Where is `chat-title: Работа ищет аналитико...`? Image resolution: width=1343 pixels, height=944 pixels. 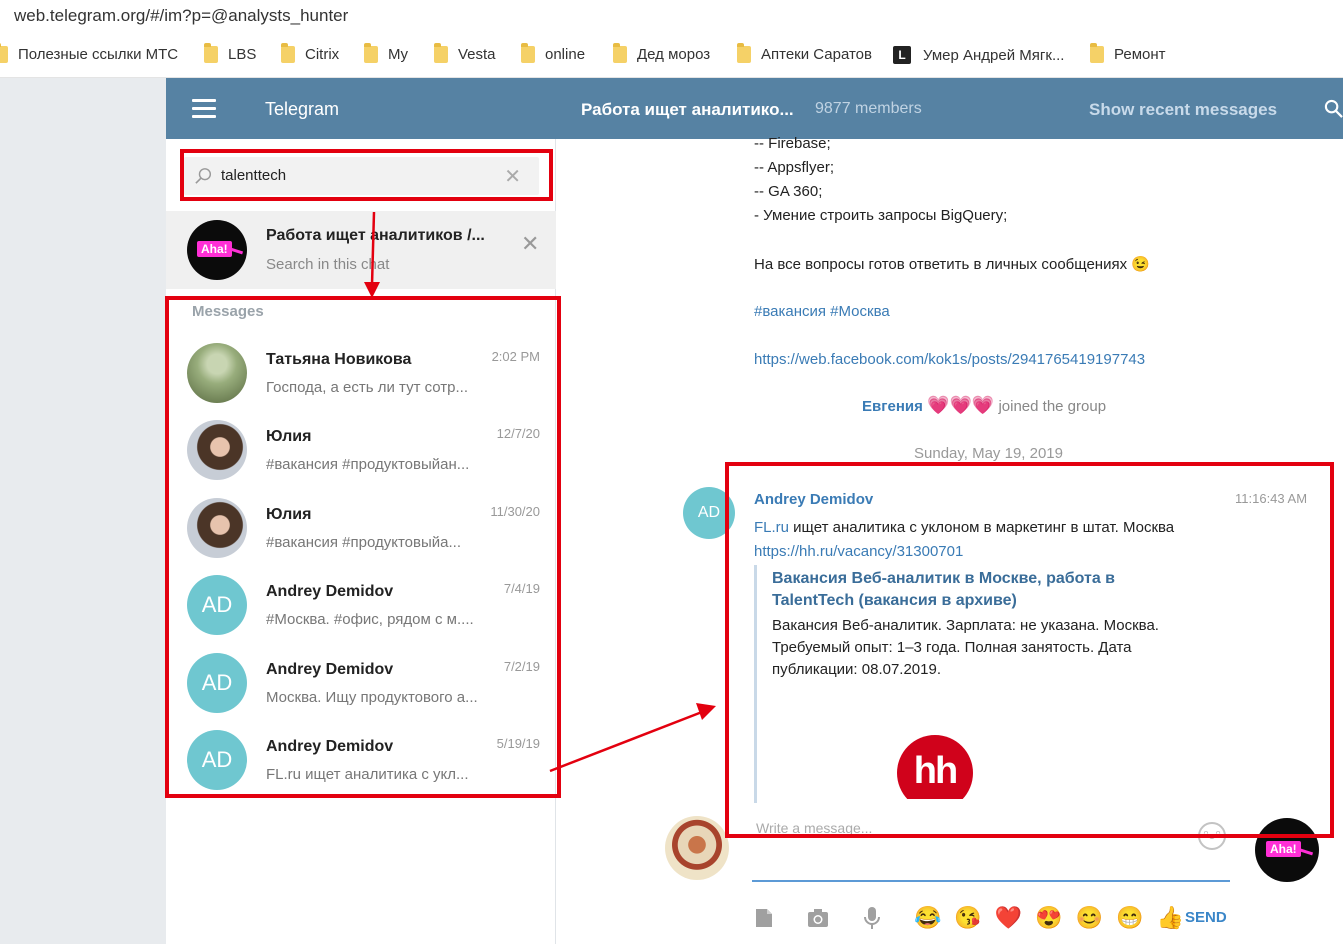 chat-title: Работа ищет аналитико... is located at coordinates (687, 110).